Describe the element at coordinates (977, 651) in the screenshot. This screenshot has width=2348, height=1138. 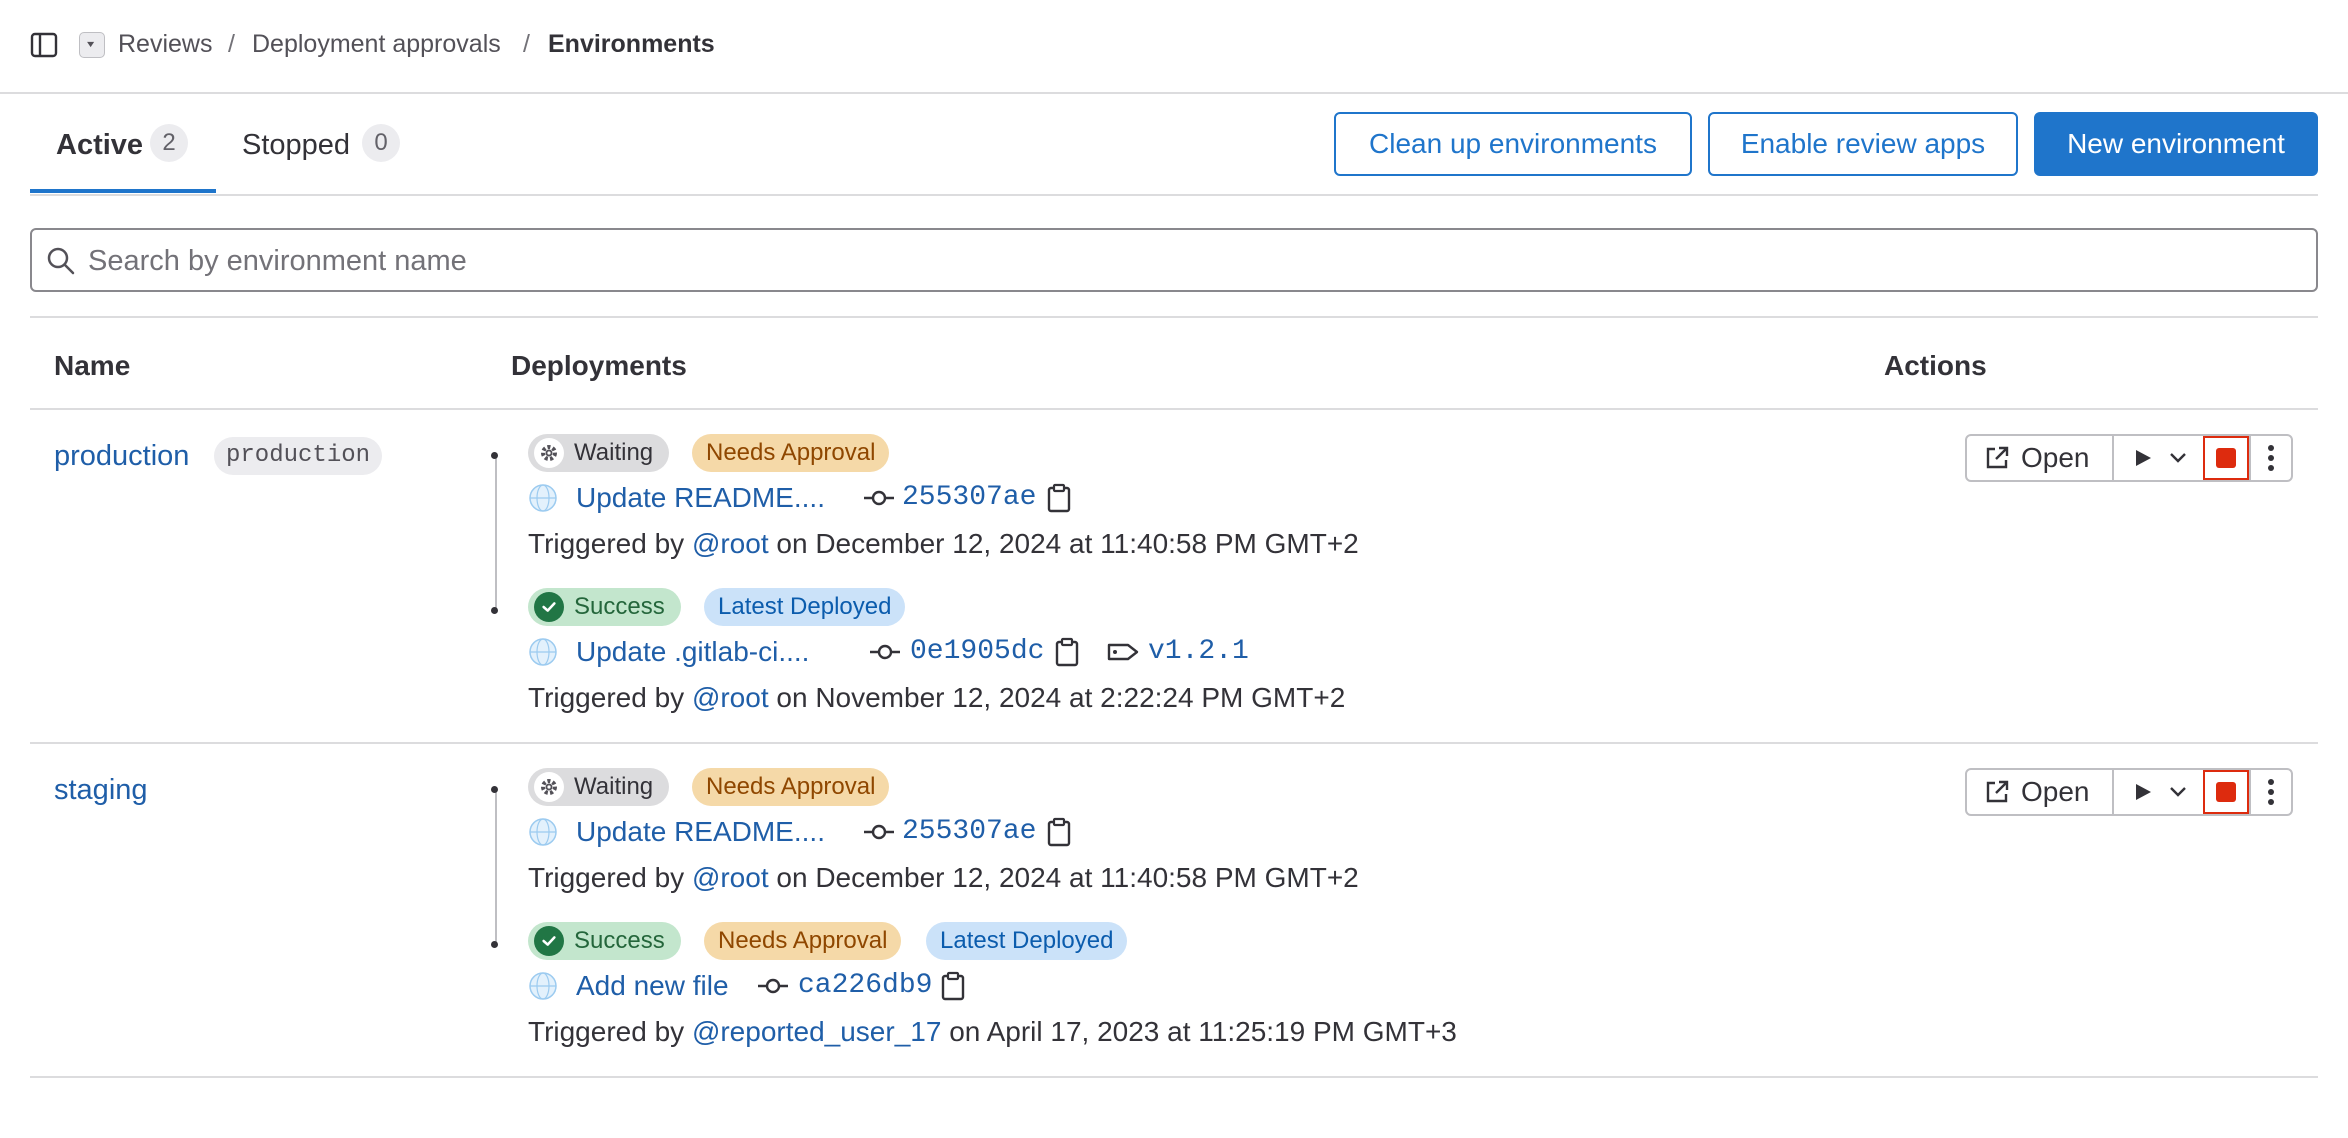
I see `commit-sha-link: 0e1905dc` at that location.